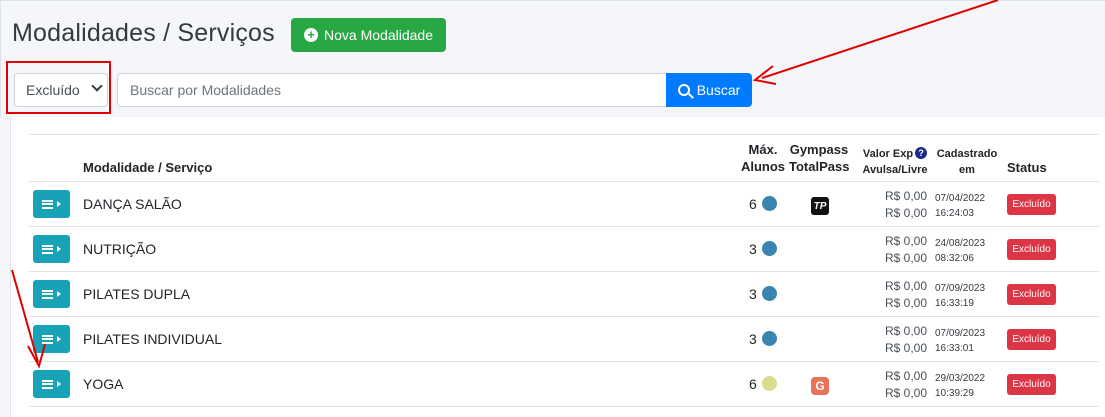 This screenshot has height=417, width=1105. Describe the element at coordinates (143, 33) in the screenshot. I see `page-title: Modalidades / Serviços` at that location.